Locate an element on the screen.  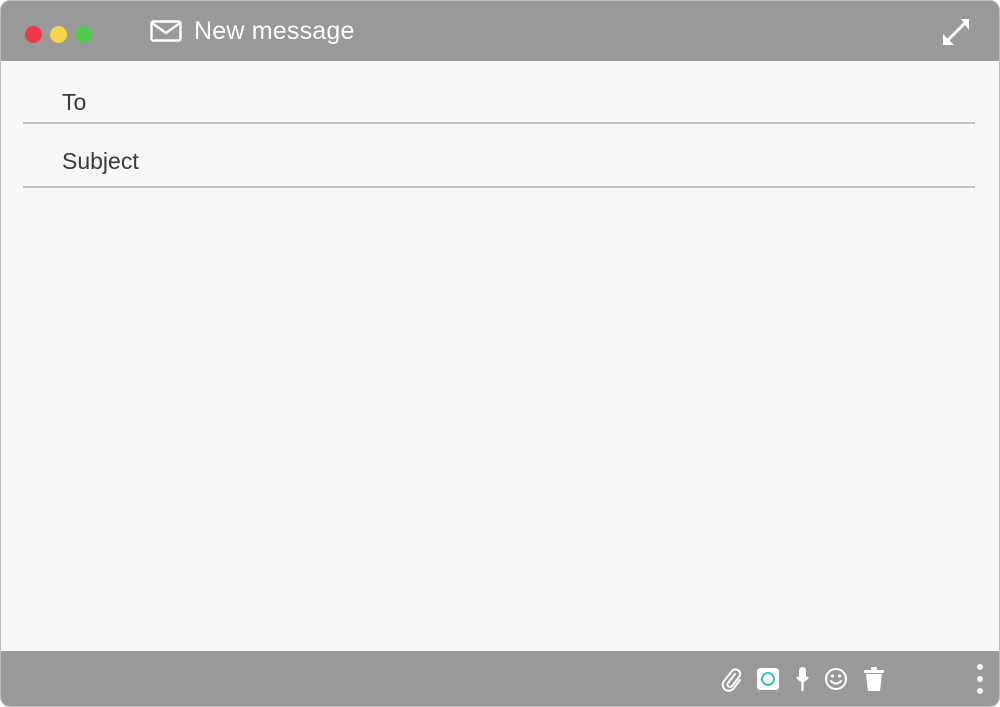
to-label: To is located at coordinates (74, 102).